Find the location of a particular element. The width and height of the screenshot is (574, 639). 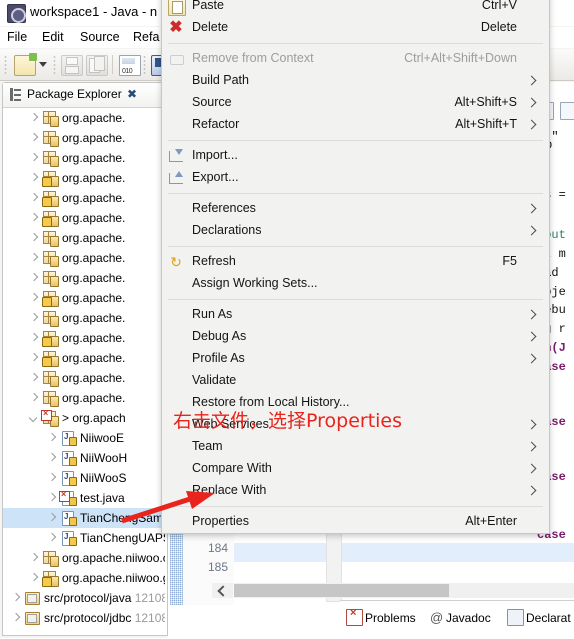

menu-item-build-path: Build Path is located at coordinates (355, 81).